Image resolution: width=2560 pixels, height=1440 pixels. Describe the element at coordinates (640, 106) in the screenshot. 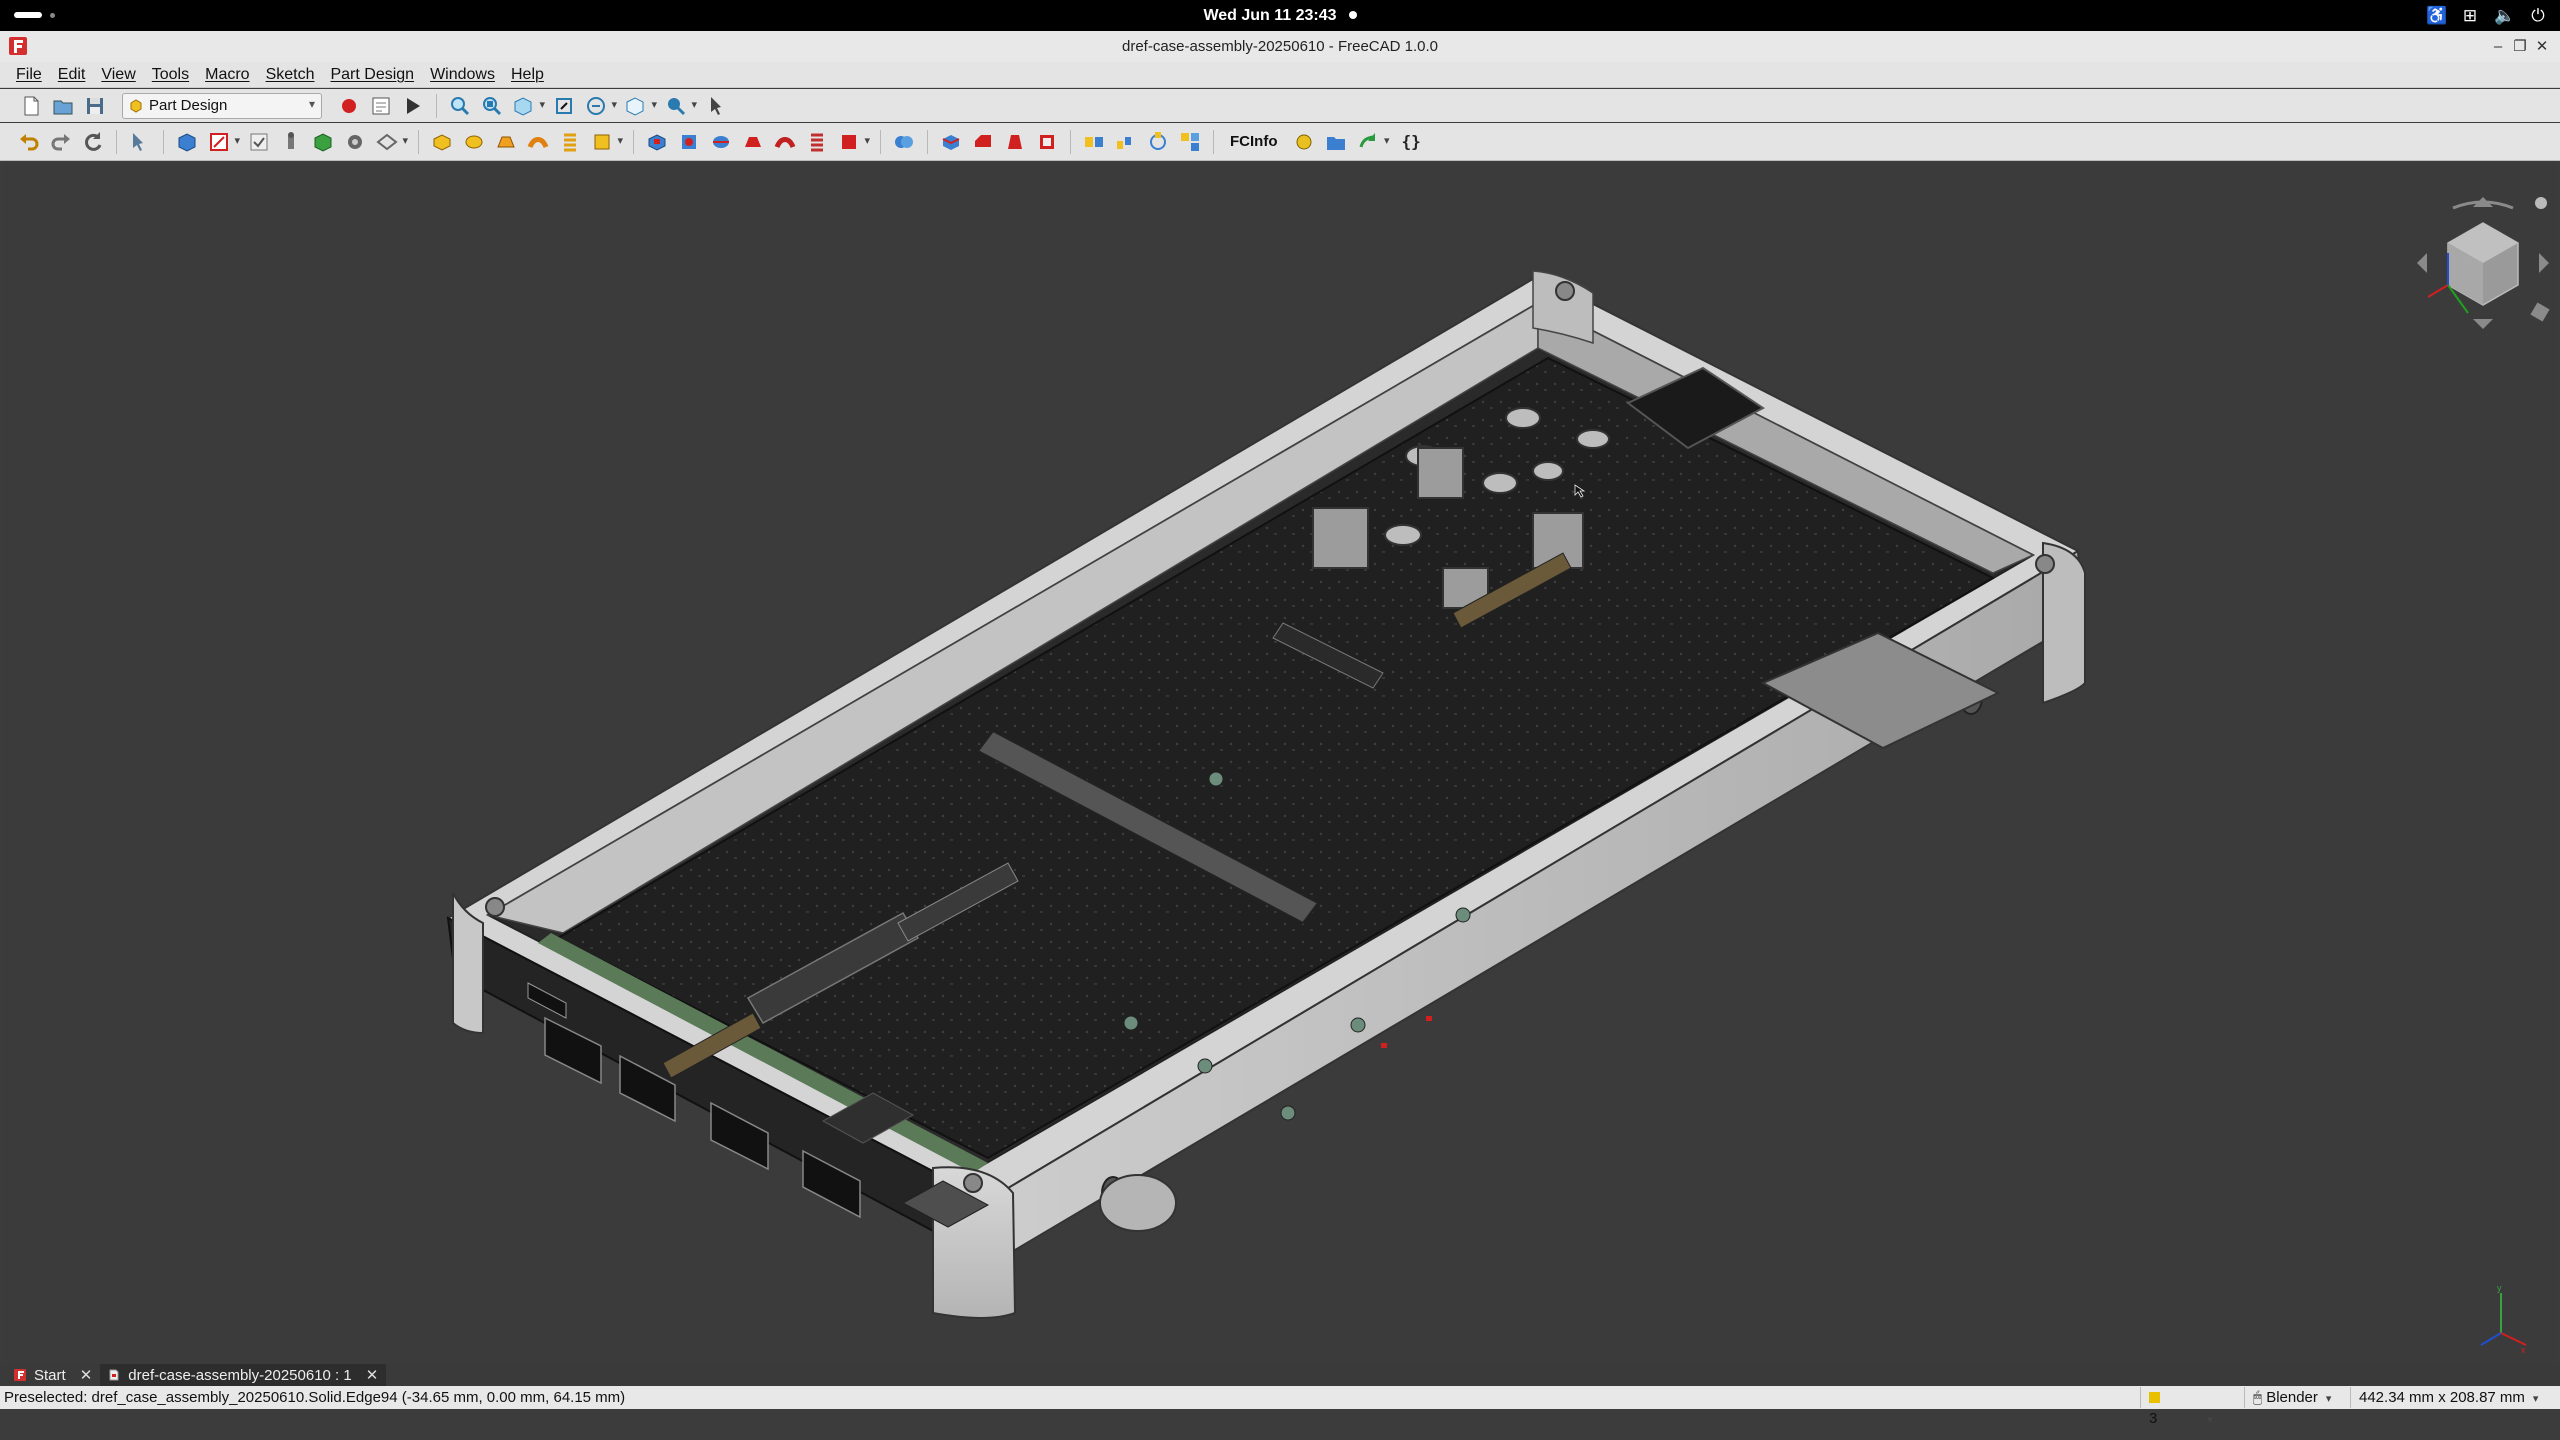

I see `isometric-view-icon` at that location.